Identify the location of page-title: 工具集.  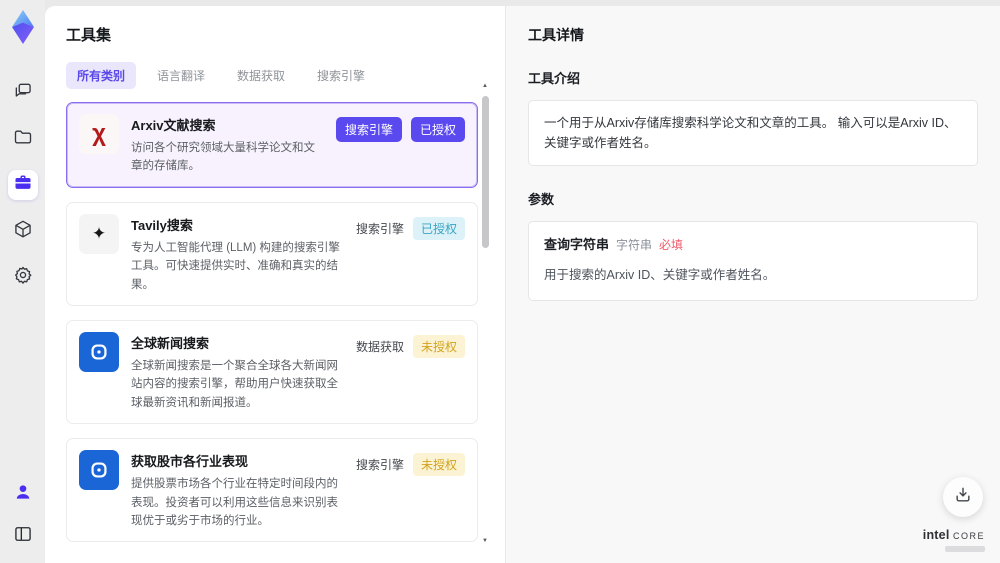
(89, 35).